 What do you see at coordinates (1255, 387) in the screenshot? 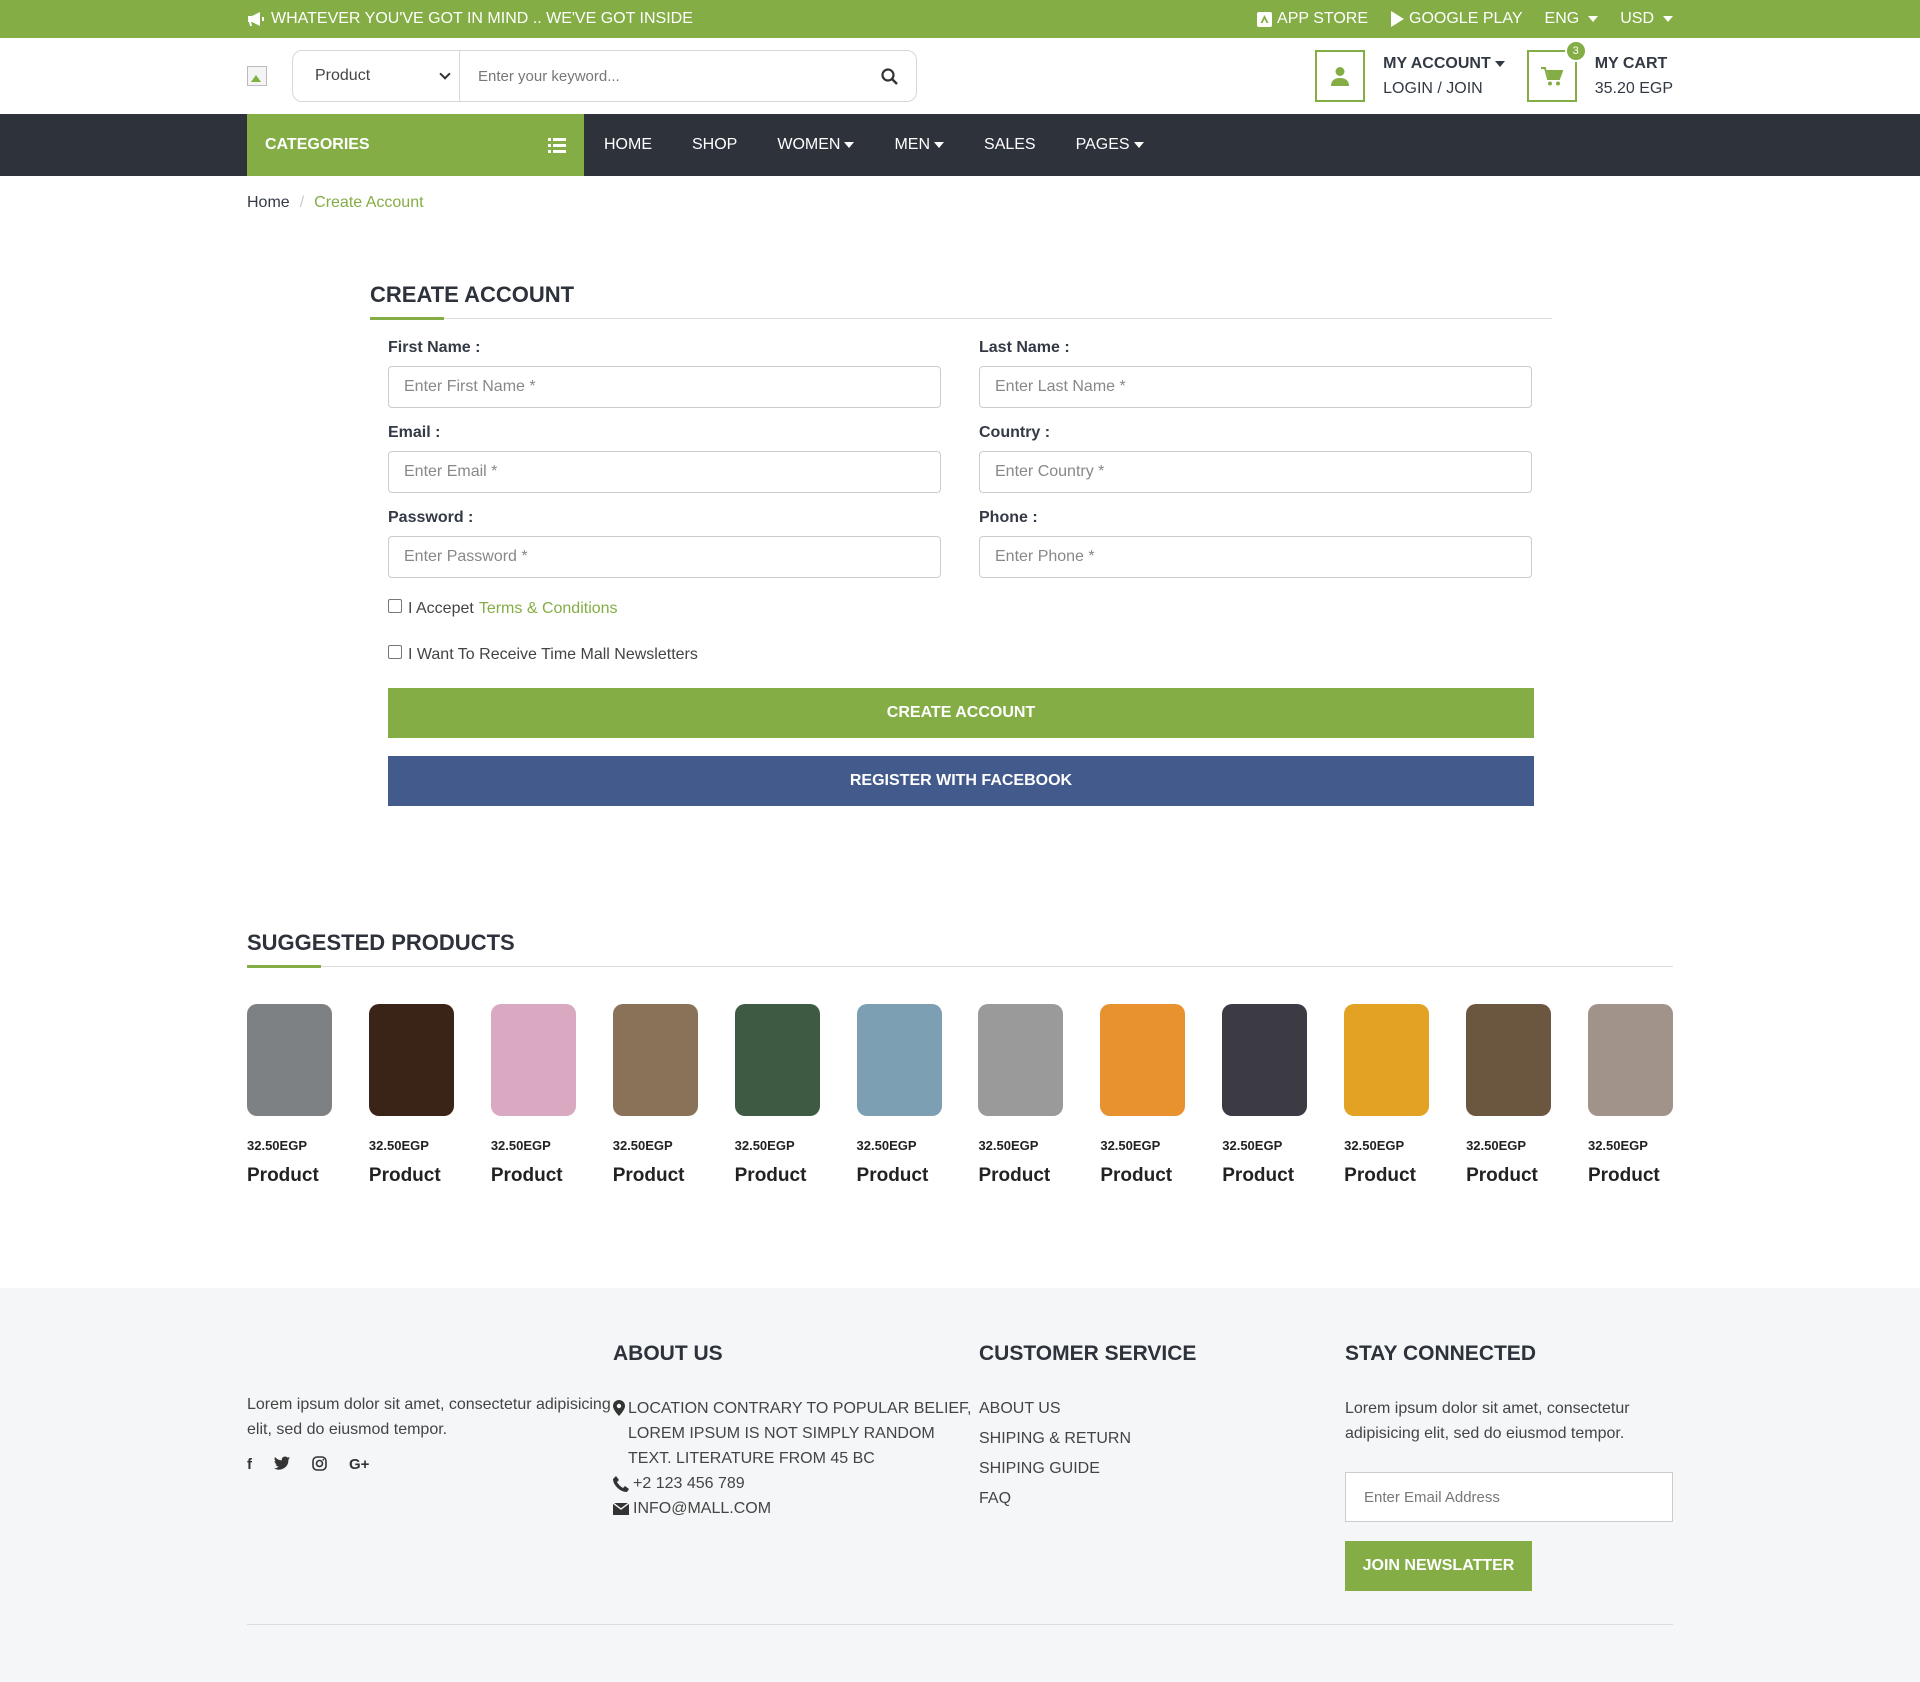
I see `last-name-field: Enter Last Name *` at bounding box center [1255, 387].